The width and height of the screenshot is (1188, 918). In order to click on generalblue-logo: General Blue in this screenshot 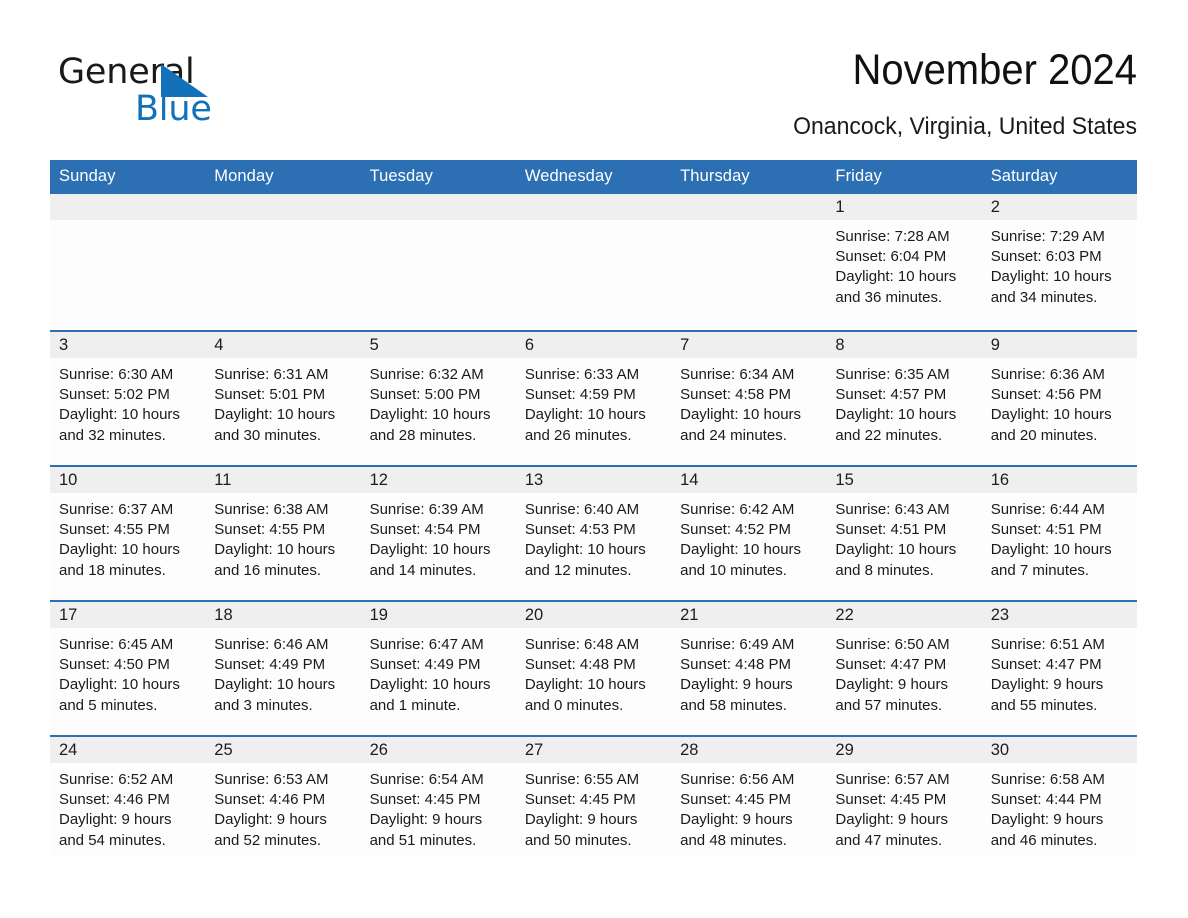, I will do `click(168, 90)`.